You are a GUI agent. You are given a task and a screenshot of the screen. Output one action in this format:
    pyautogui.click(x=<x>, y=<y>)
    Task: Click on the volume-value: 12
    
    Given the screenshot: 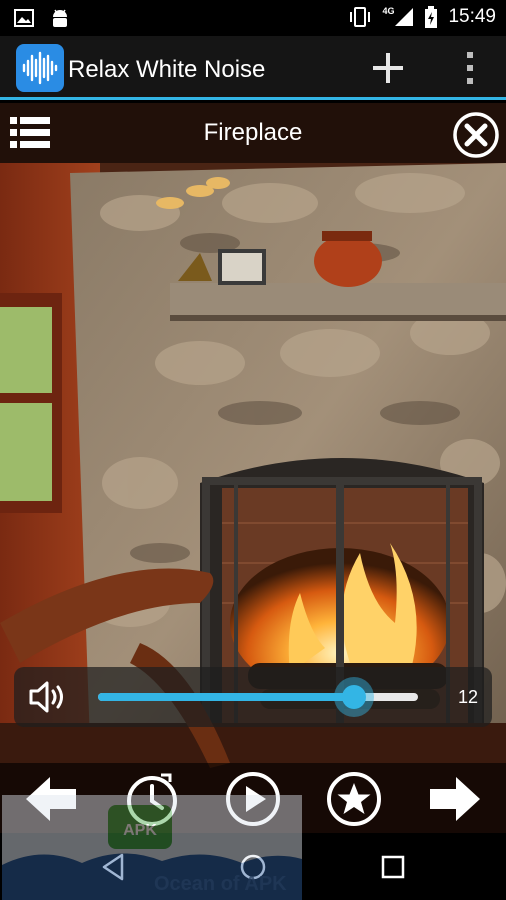 What is the action you would take?
    pyautogui.click(x=467, y=697)
    